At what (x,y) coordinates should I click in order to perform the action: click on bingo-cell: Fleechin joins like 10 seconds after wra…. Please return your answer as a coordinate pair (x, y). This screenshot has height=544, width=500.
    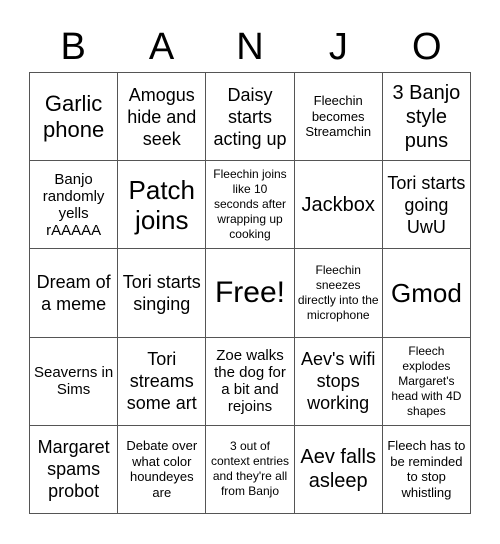
    Looking at the image, I should click on (250, 205).